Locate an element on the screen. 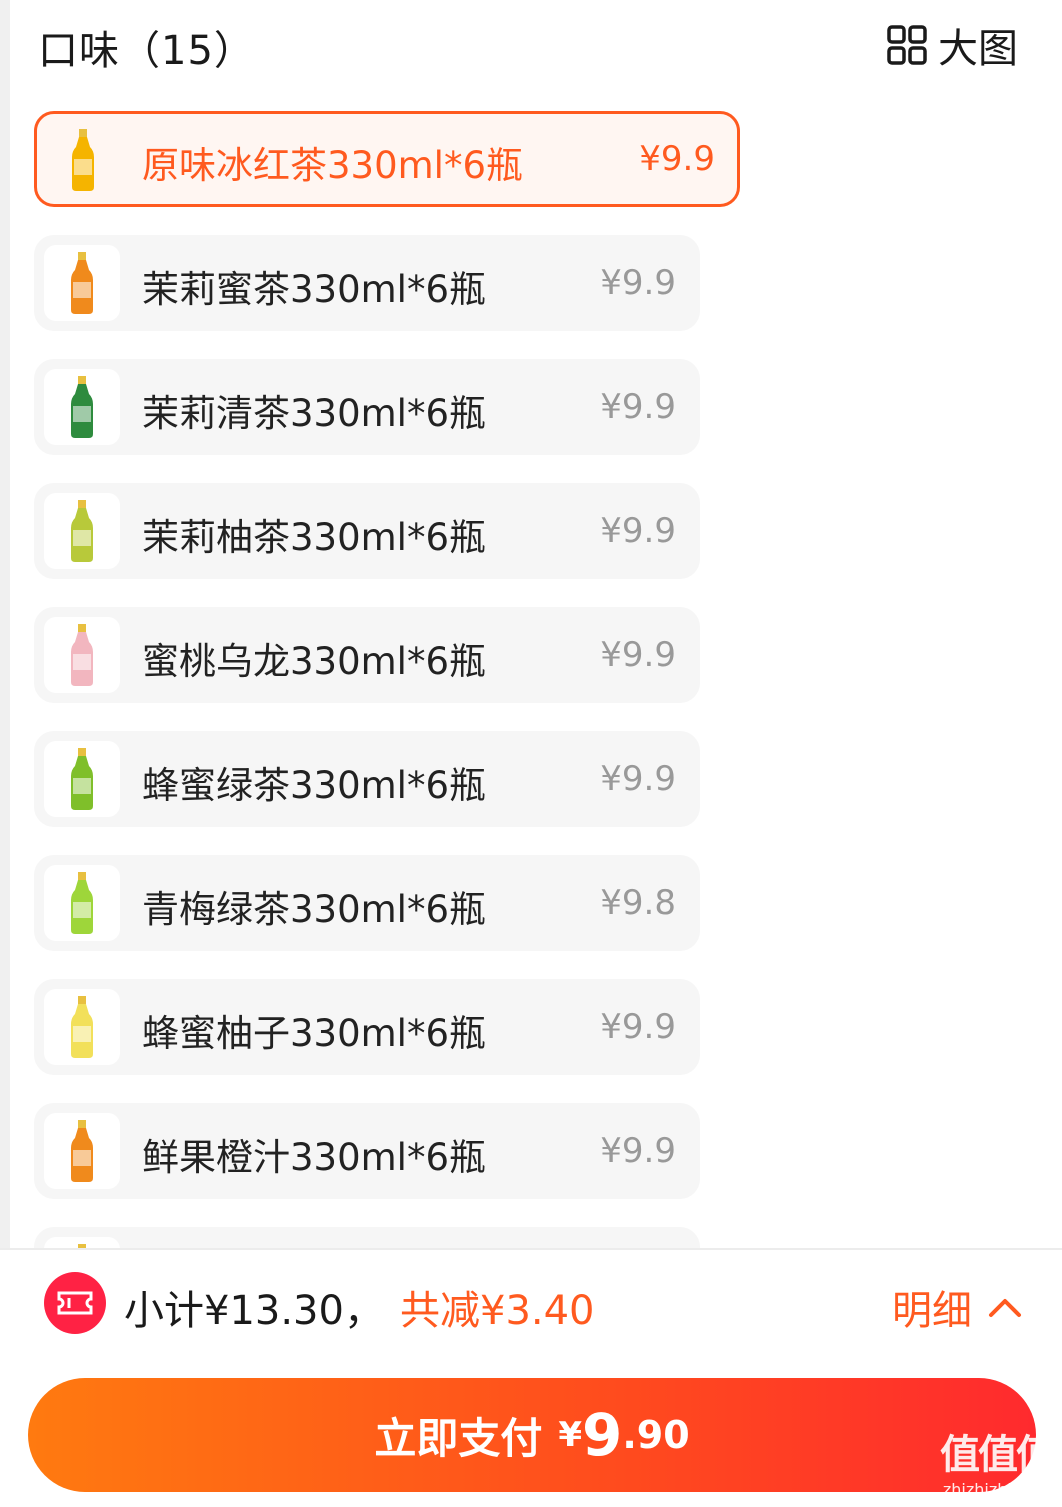 This screenshot has height=1507, width=1062. flavor-name: 蜂蜜绿茶330ml*6瓶 is located at coordinates (314, 785).